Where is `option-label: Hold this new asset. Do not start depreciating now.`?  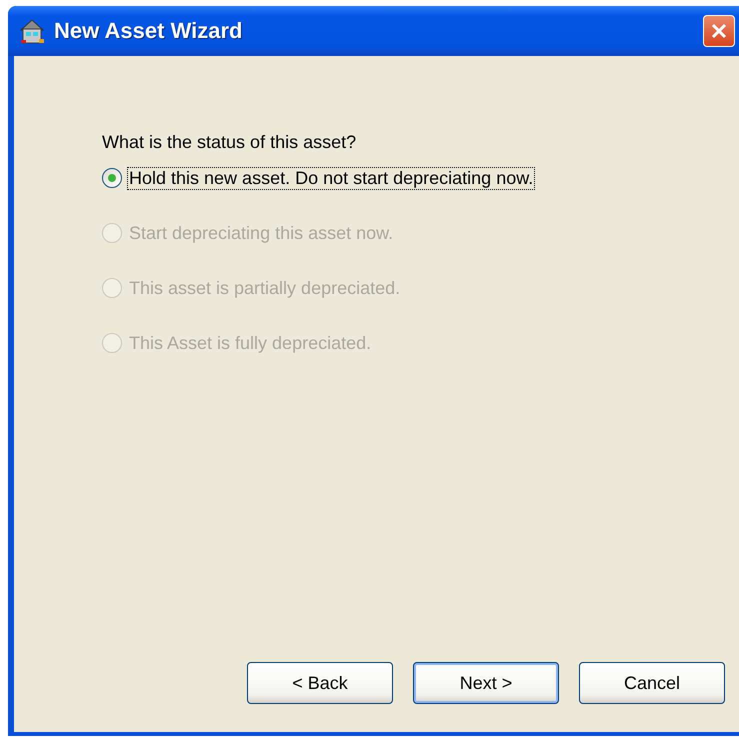 option-label: Hold this new asset. Do not start depreciating now. is located at coordinates (331, 178).